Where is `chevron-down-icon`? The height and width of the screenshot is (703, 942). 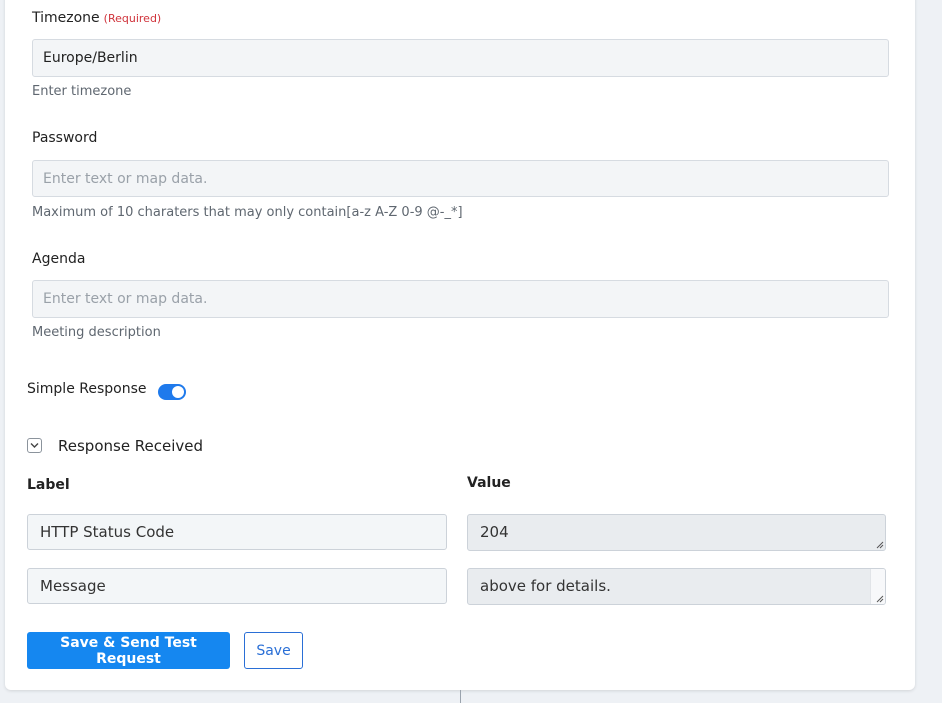
chevron-down-icon is located at coordinates (34, 445).